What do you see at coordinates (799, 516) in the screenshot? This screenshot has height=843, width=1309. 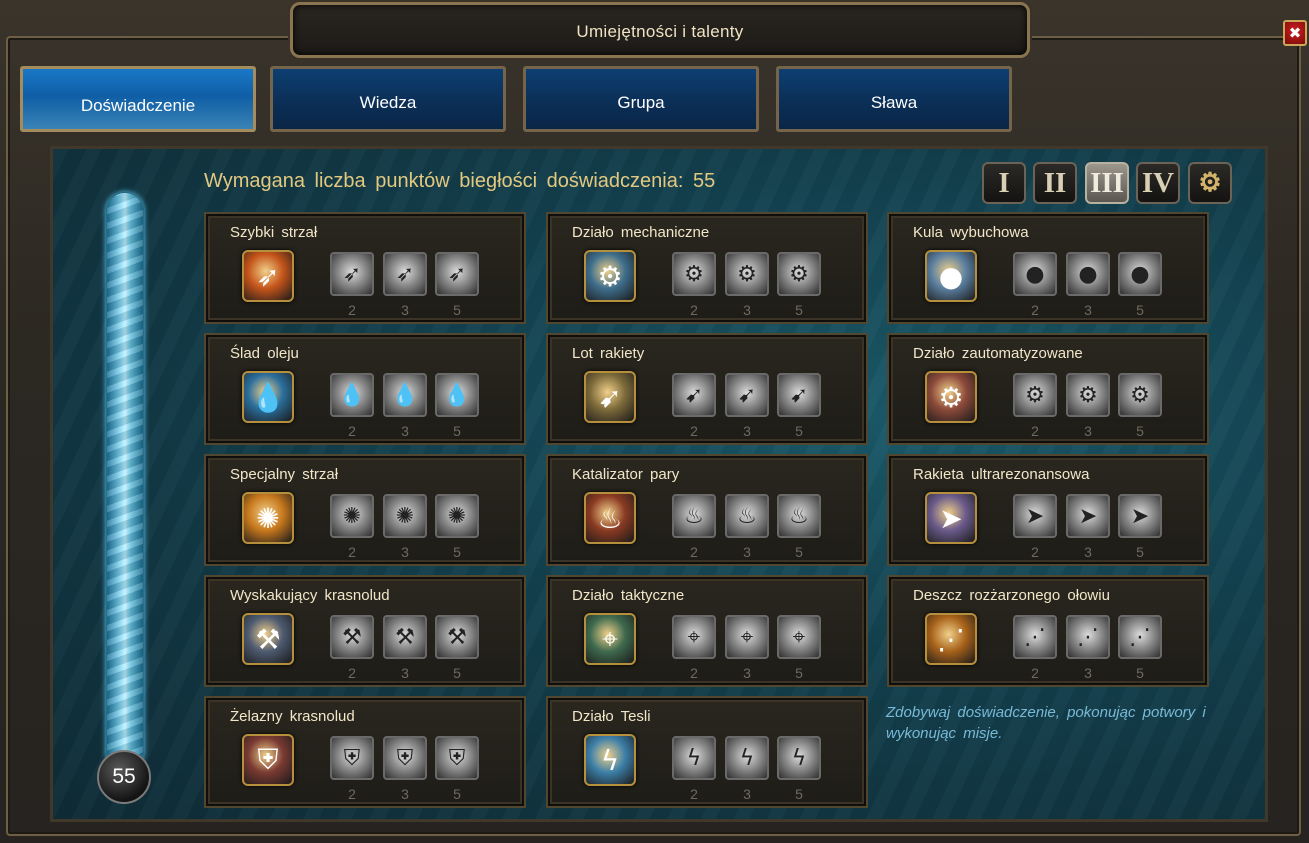 I see `steam-catalyst-upgrade-3-icon: ♨` at bounding box center [799, 516].